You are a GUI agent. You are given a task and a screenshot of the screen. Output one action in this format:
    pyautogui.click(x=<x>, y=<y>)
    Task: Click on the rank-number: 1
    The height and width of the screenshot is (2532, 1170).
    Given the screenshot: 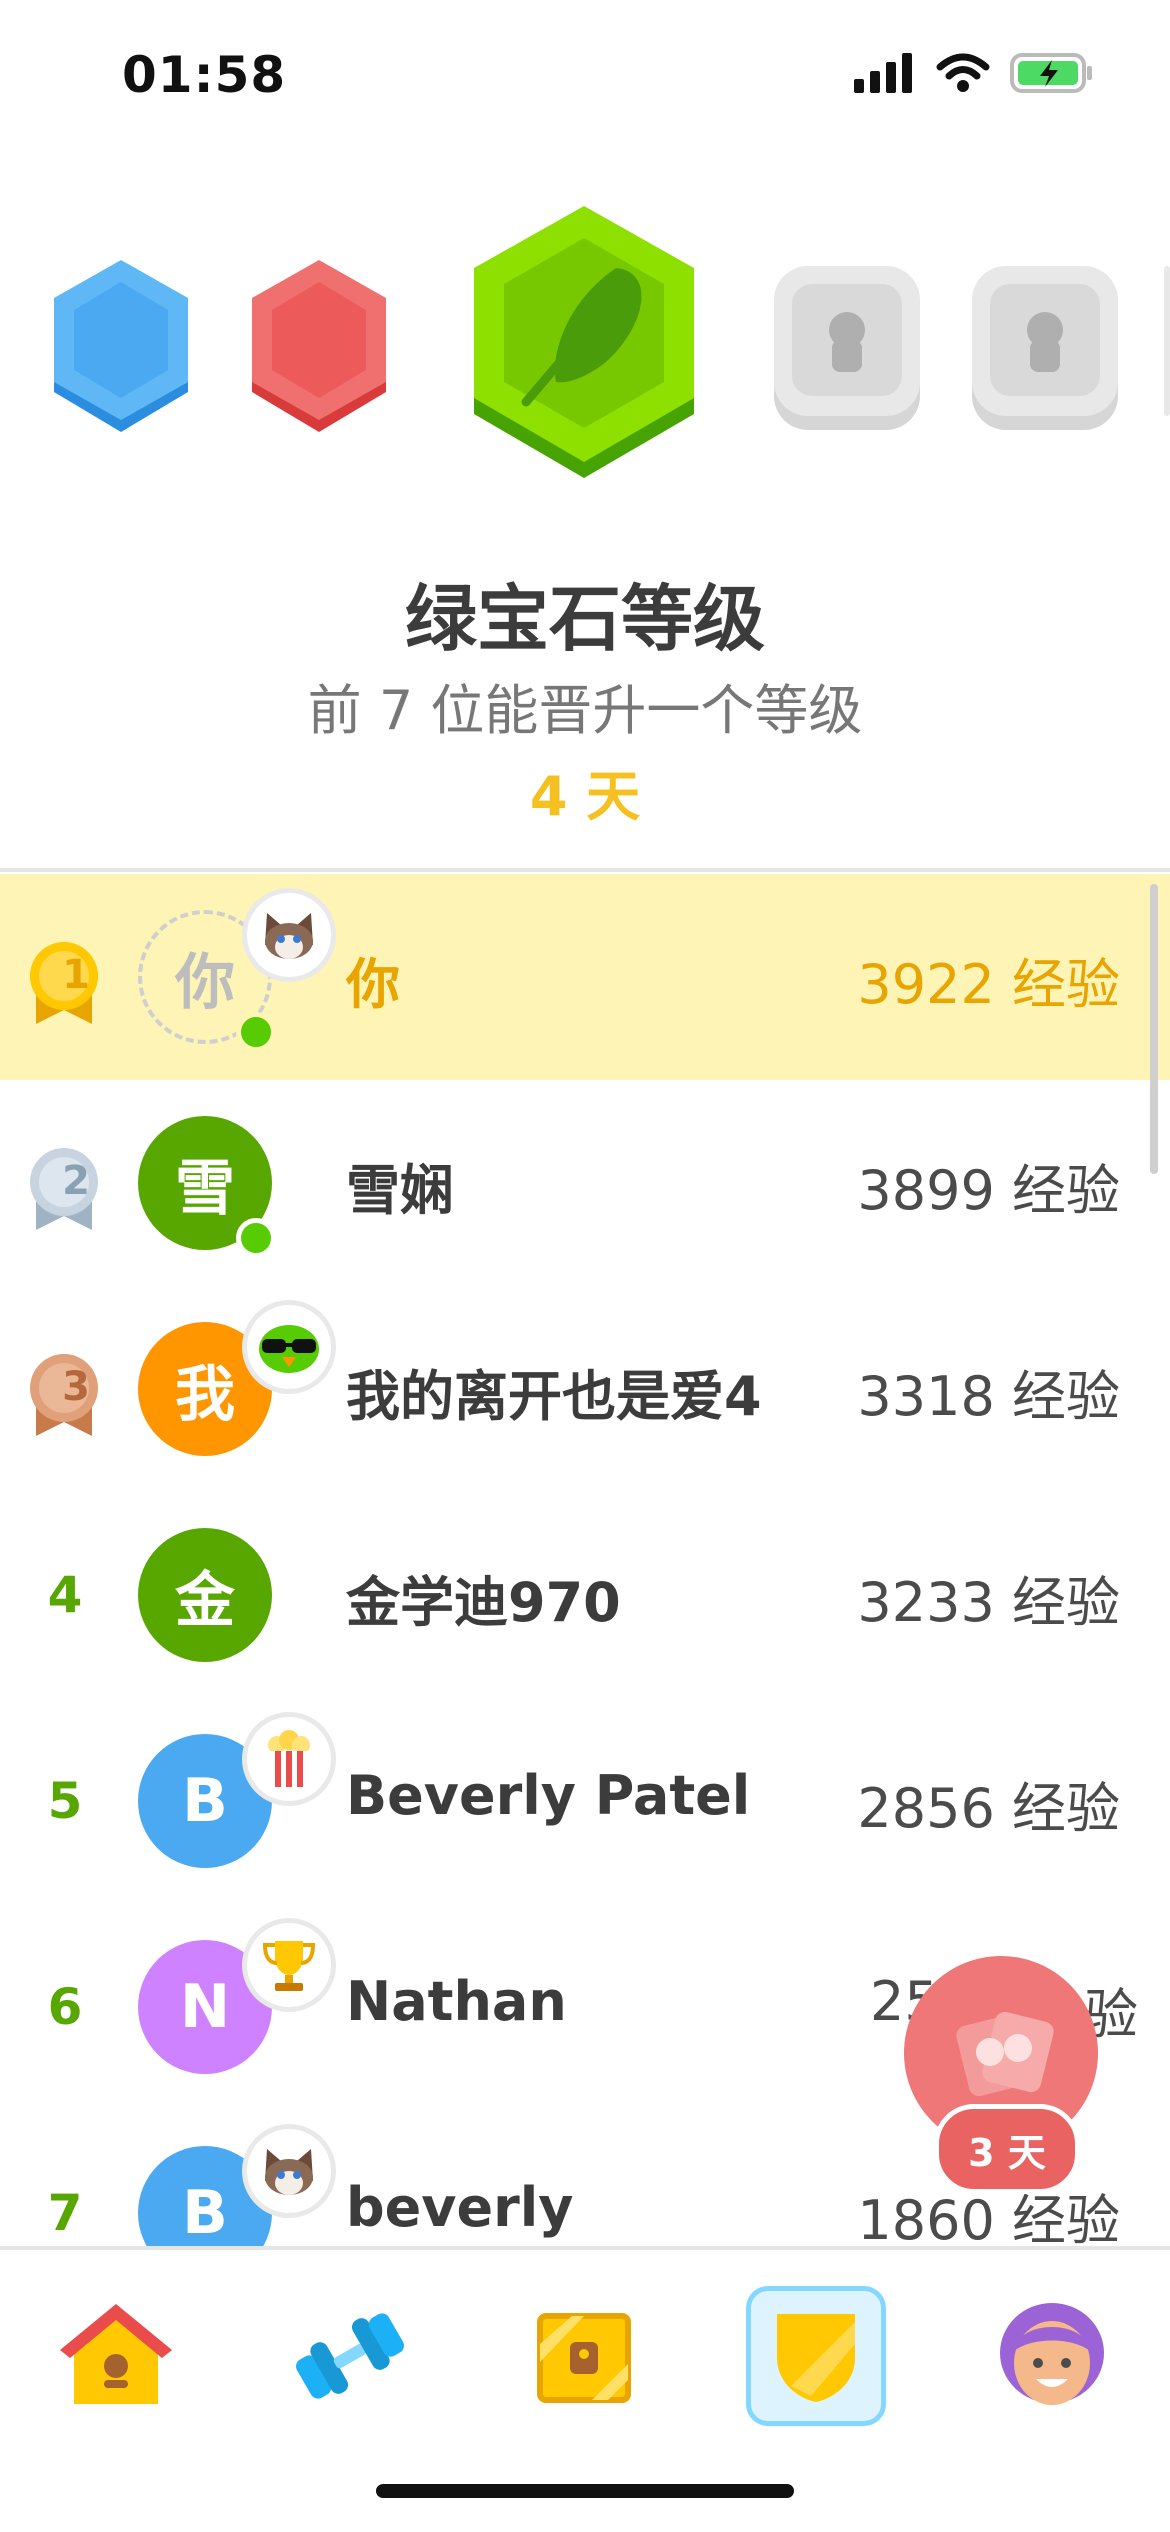 What is the action you would take?
    pyautogui.click(x=76, y=975)
    